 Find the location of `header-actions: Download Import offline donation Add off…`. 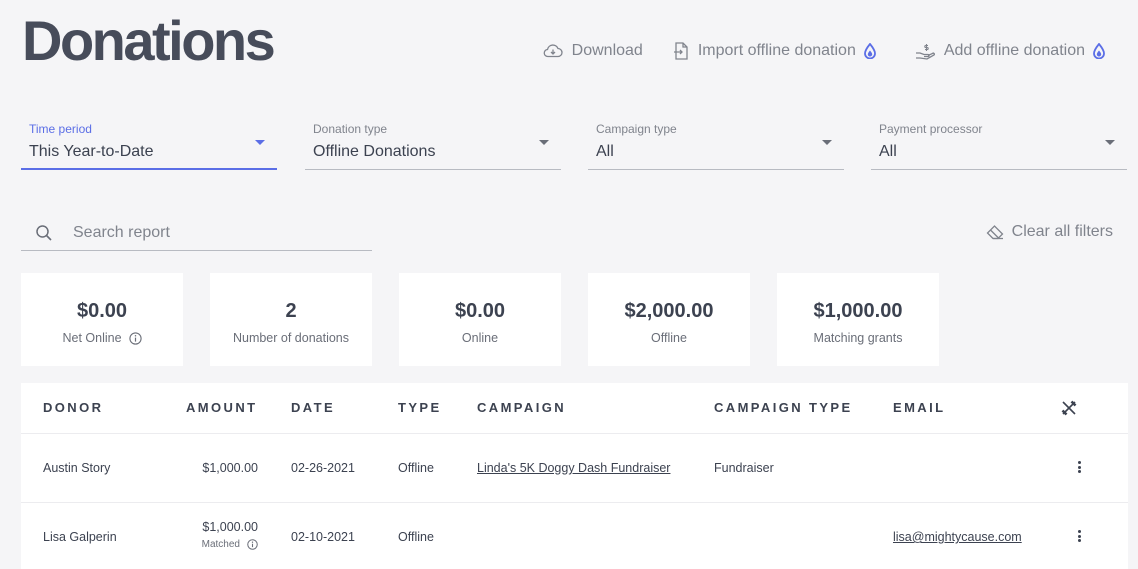

header-actions: Download Import offline donation Add off… is located at coordinates (813, 51).